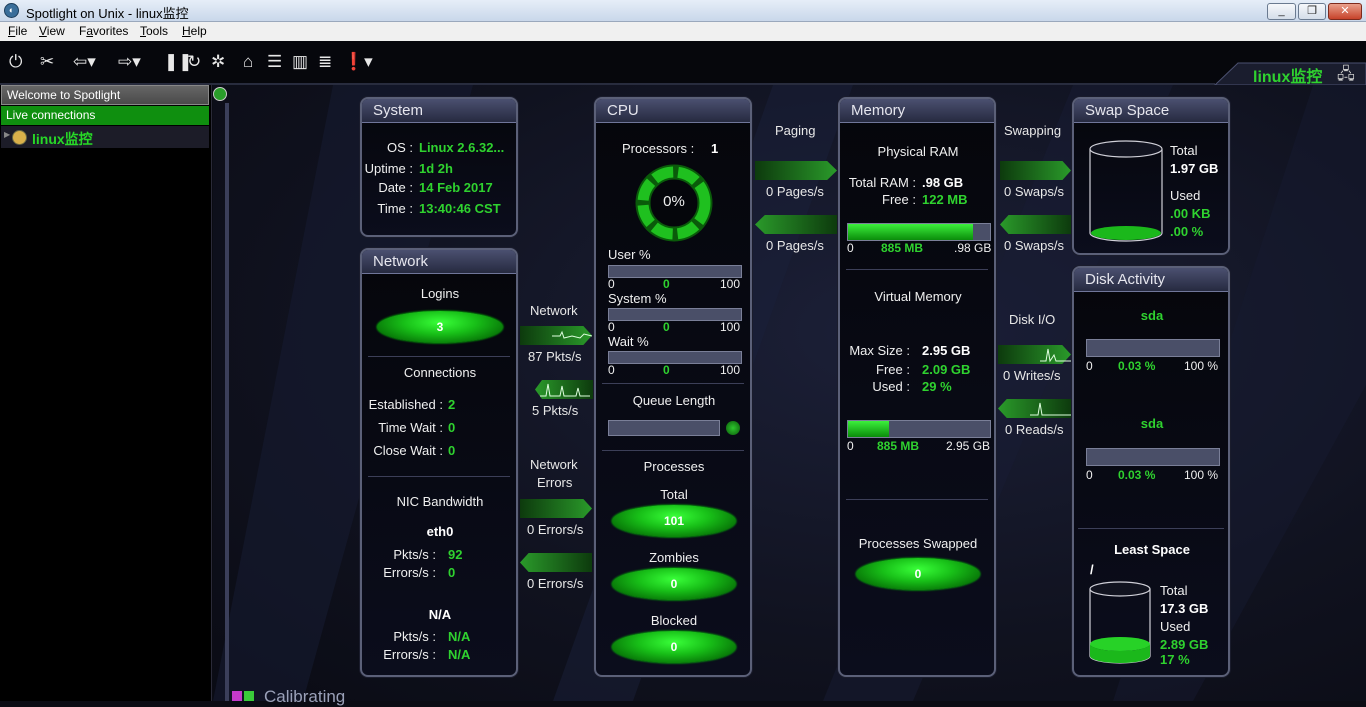  What do you see at coordinates (628, 341) in the screenshot?
I see `wait-percent-label: Wait %` at bounding box center [628, 341].